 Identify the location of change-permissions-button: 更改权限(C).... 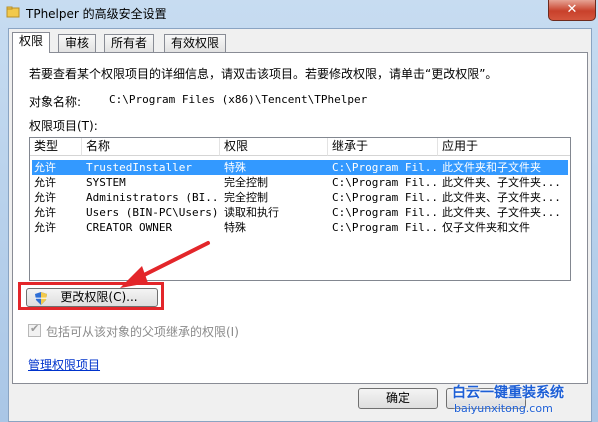
(92, 297).